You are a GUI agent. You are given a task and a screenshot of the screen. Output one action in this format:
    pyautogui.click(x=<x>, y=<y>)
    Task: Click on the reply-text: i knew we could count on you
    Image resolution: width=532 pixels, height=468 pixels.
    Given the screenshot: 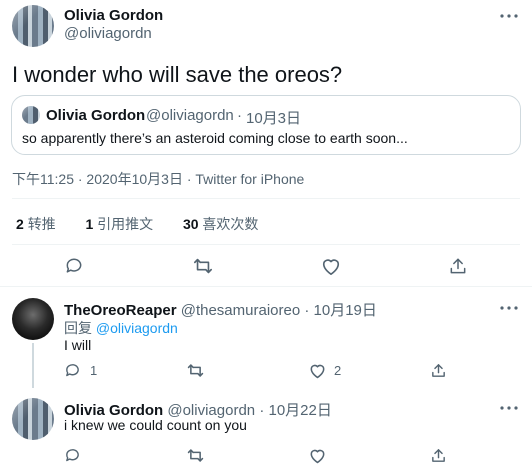 What is the action you would take?
    pyautogui.click(x=155, y=425)
    